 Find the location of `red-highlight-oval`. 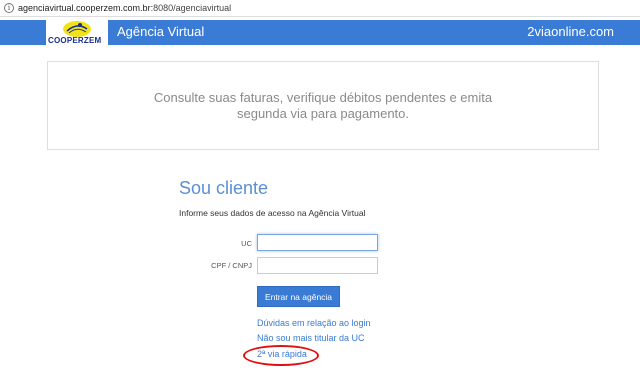

red-highlight-oval is located at coordinates (281, 355).